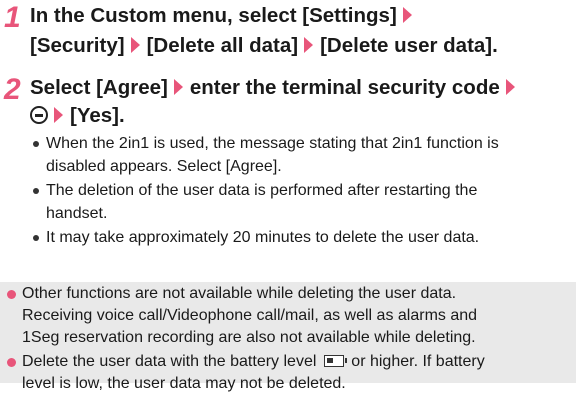 This screenshot has height=395, width=576. What do you see at coordinates (77, 213) in the screenshot?
I see `list-item-continuation: handset.` at bounding box center [77, 213].